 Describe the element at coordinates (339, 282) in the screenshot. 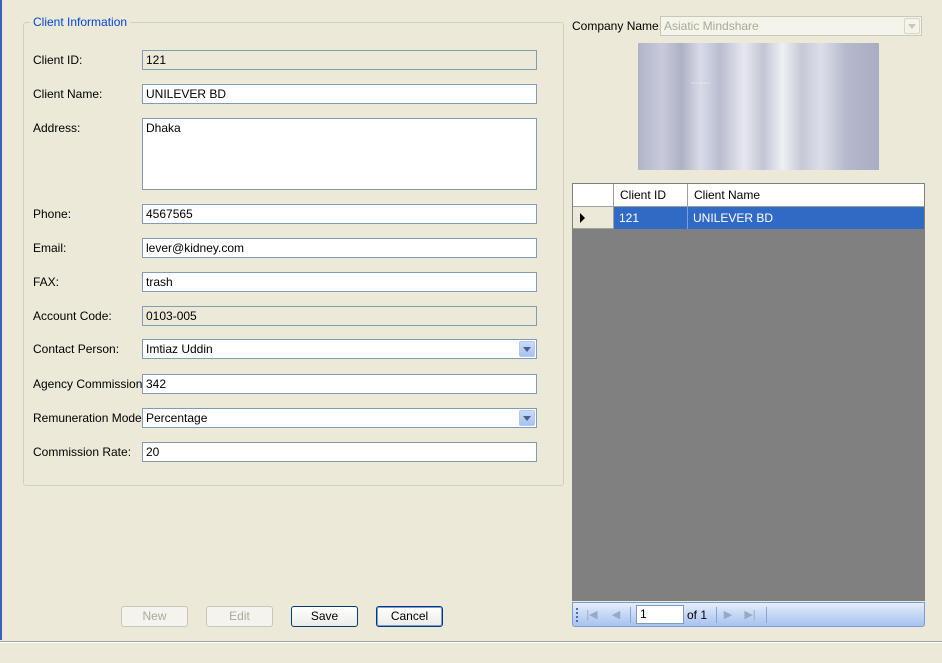

I see `fax-field: trash` at that location.